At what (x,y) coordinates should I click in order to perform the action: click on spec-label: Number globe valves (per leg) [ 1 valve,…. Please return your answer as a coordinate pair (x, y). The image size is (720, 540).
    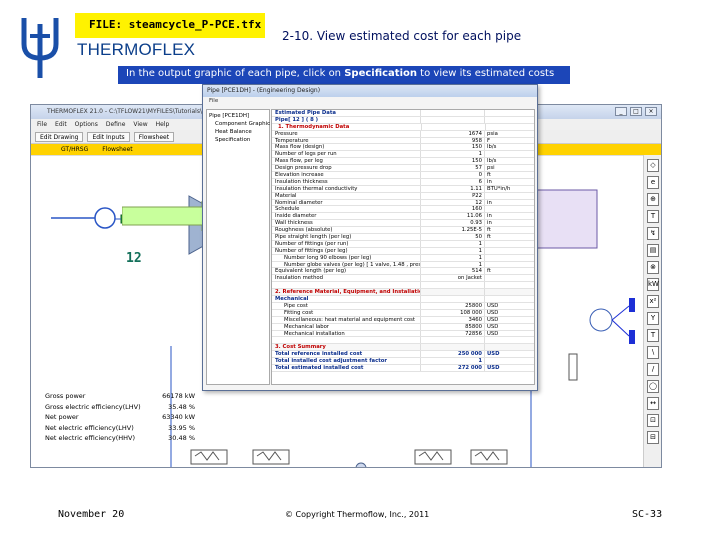
    Looking at the image, I should click on (352, 264).